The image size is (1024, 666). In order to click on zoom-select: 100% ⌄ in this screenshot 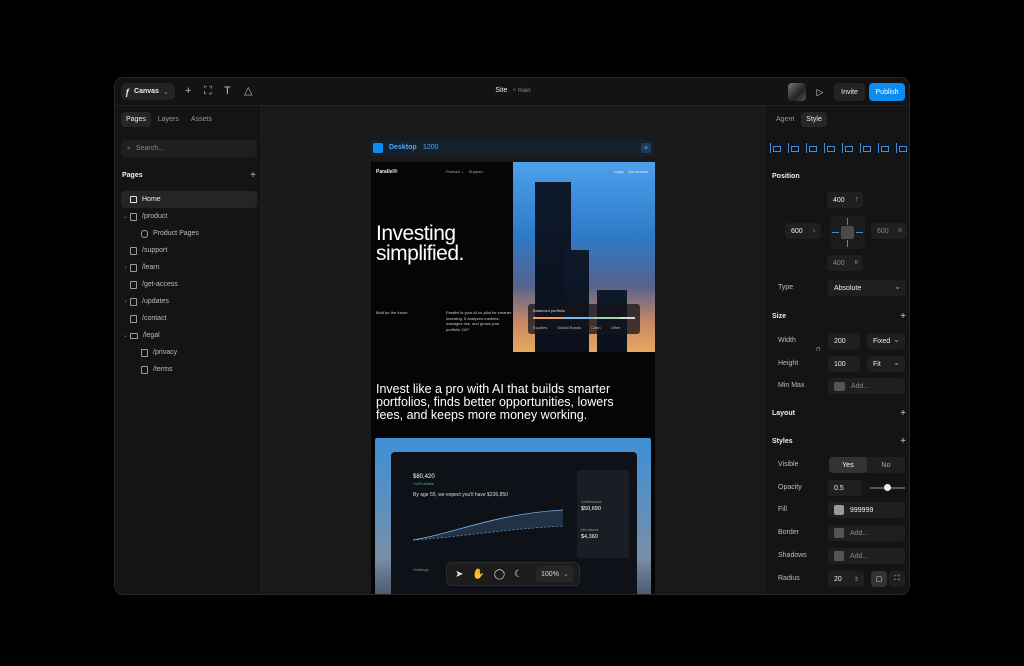, I will do `click(555, 574)`.